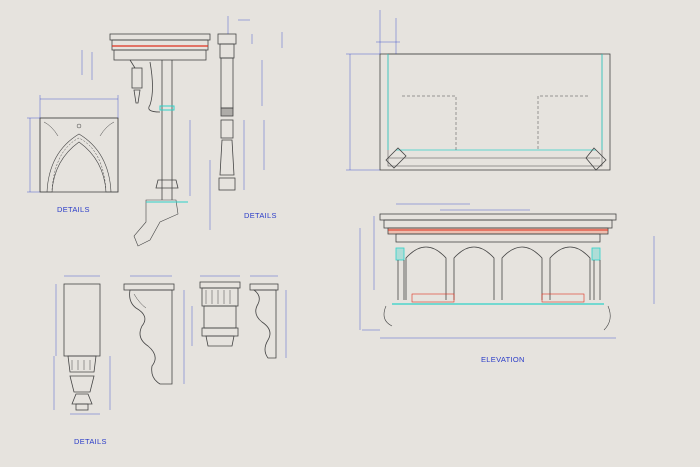 This screenshot has height=467, width=700. What do you see at coordinates (73, 209) in the screenshot?
I see `details-label-1: DETAILS` at bounding box center [73, 209].